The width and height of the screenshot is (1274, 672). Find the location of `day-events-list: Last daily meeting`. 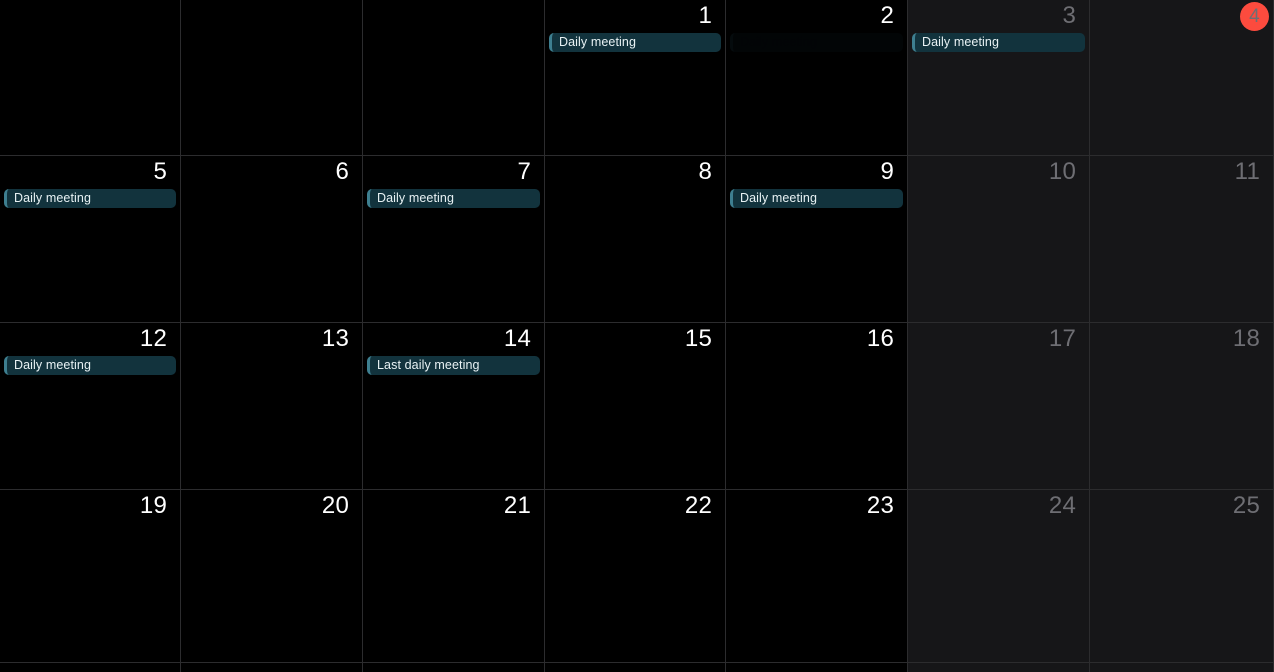

day-events-list: Last daily meeting is located at coordinates (453, 366).